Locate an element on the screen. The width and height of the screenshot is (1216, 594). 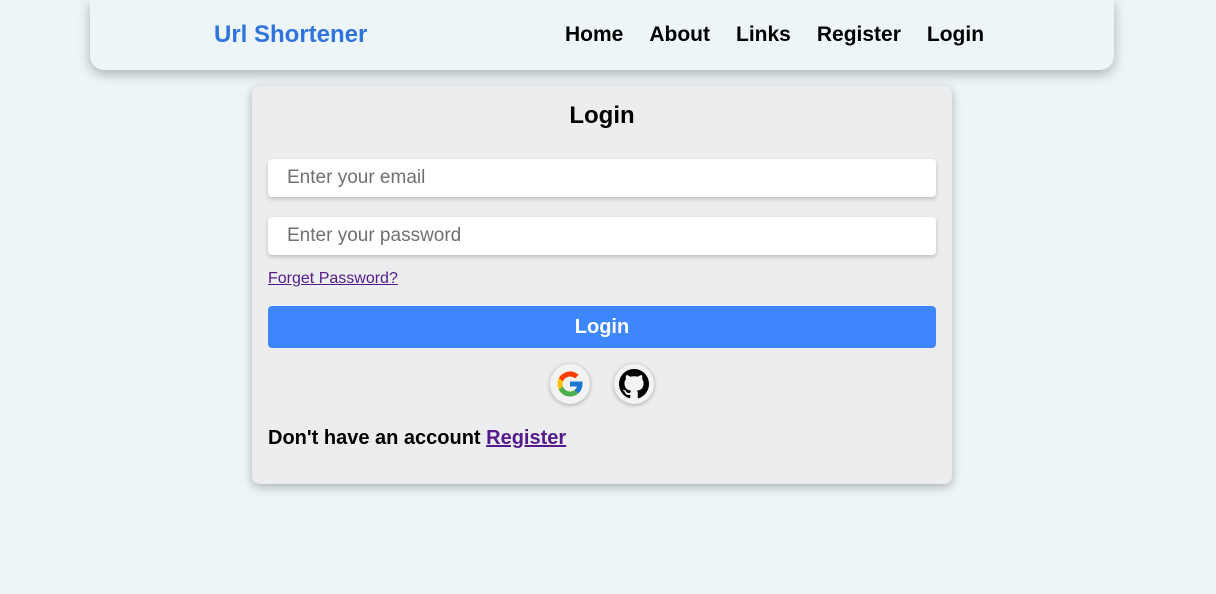
nav-link-login: Login is located at coordinates (955, 35).